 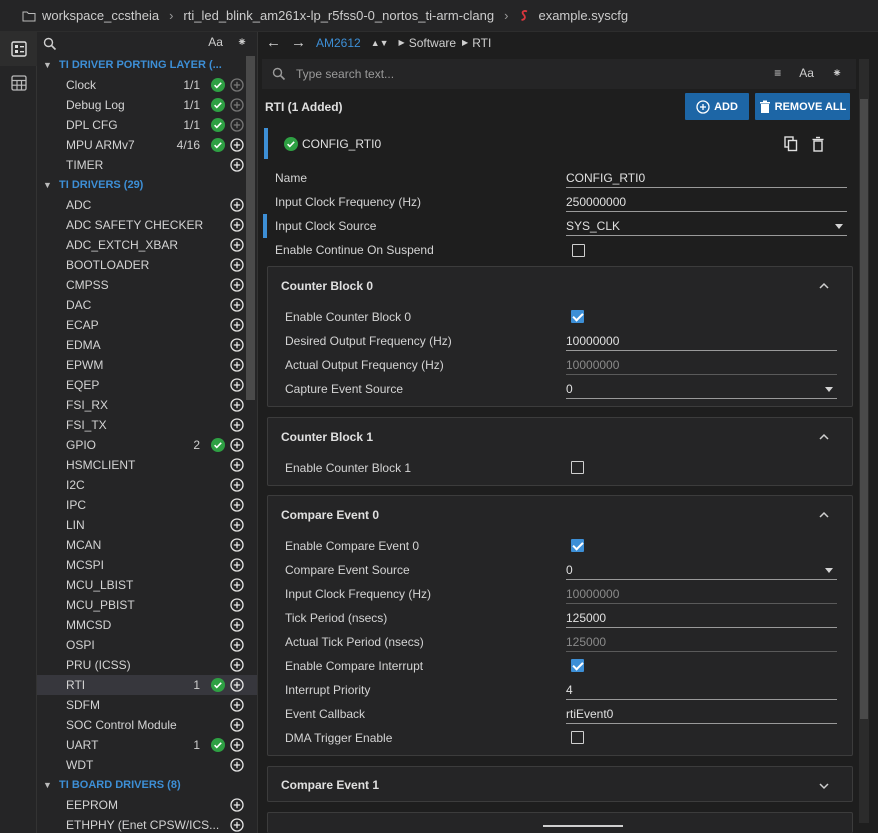 I want to click on tree-item-fsi-tx: FSI_TX, so click(x=147, y=425).